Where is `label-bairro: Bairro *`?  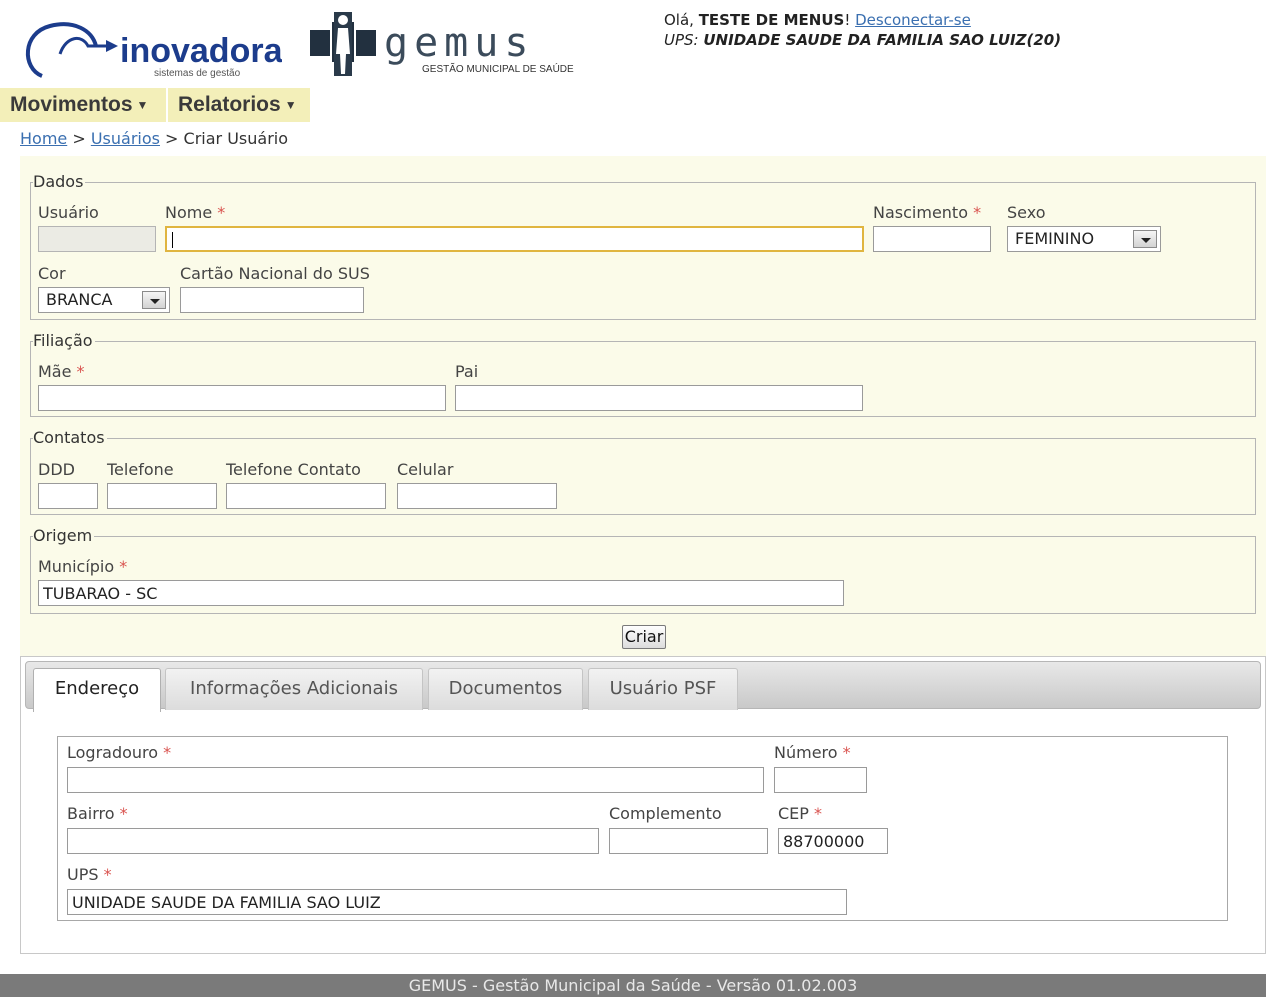 label-bairro: Bairro * is located at coordinates (97, 814).